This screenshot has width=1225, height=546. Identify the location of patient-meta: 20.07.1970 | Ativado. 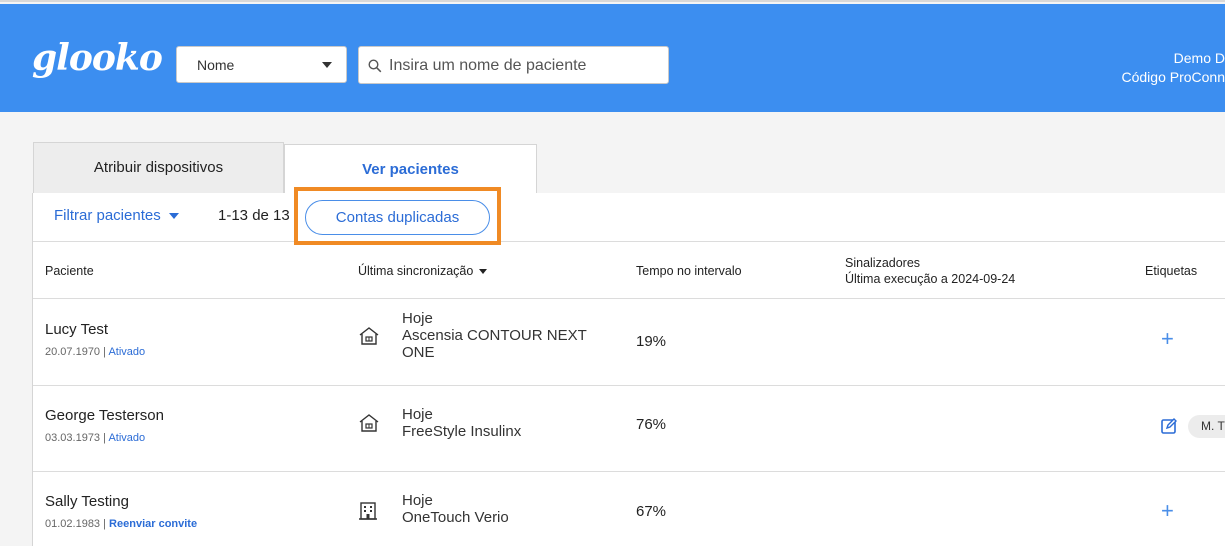
(95, 352).